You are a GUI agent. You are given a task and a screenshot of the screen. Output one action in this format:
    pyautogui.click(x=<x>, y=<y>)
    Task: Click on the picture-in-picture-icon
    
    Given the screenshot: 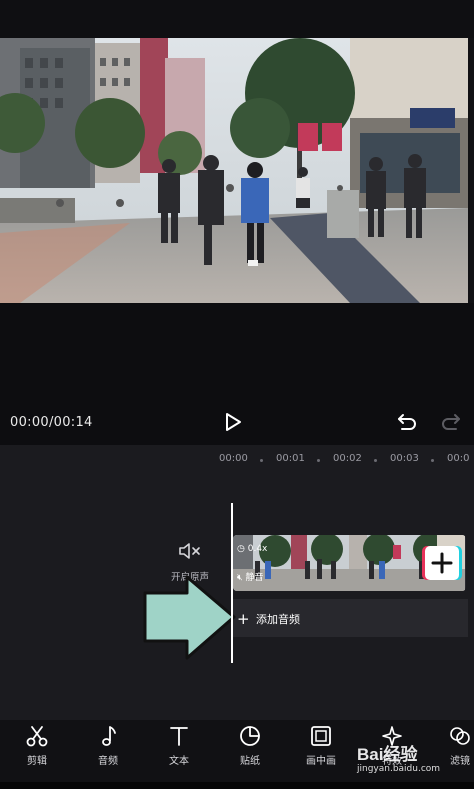 What is the action you would take?
    pyautogui.click(x=321, y=736)
    